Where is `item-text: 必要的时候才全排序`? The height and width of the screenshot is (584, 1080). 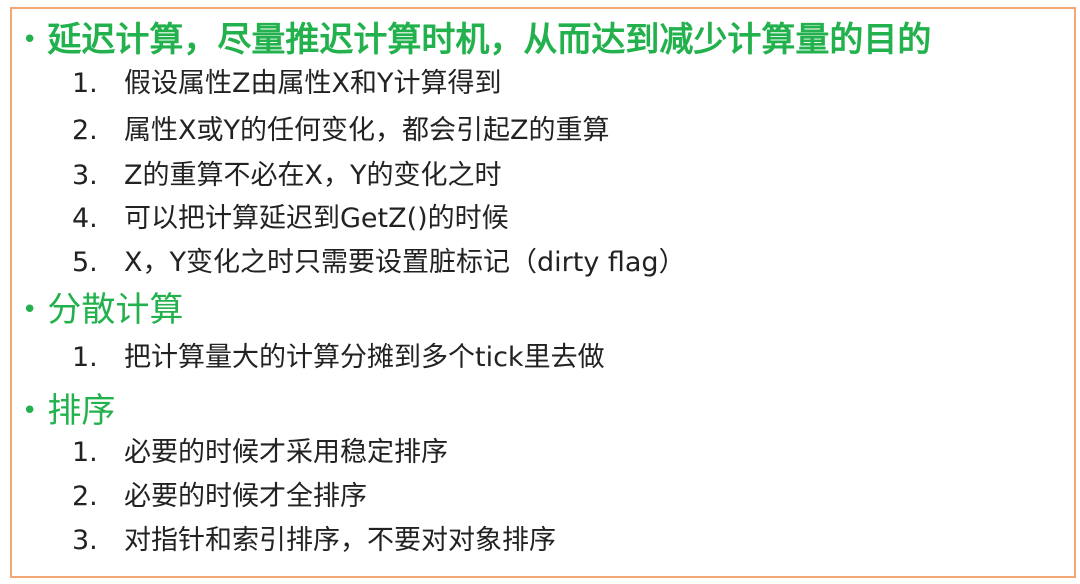
item-text: 必要的时候才全排序 is located at coordinates (245, 496).